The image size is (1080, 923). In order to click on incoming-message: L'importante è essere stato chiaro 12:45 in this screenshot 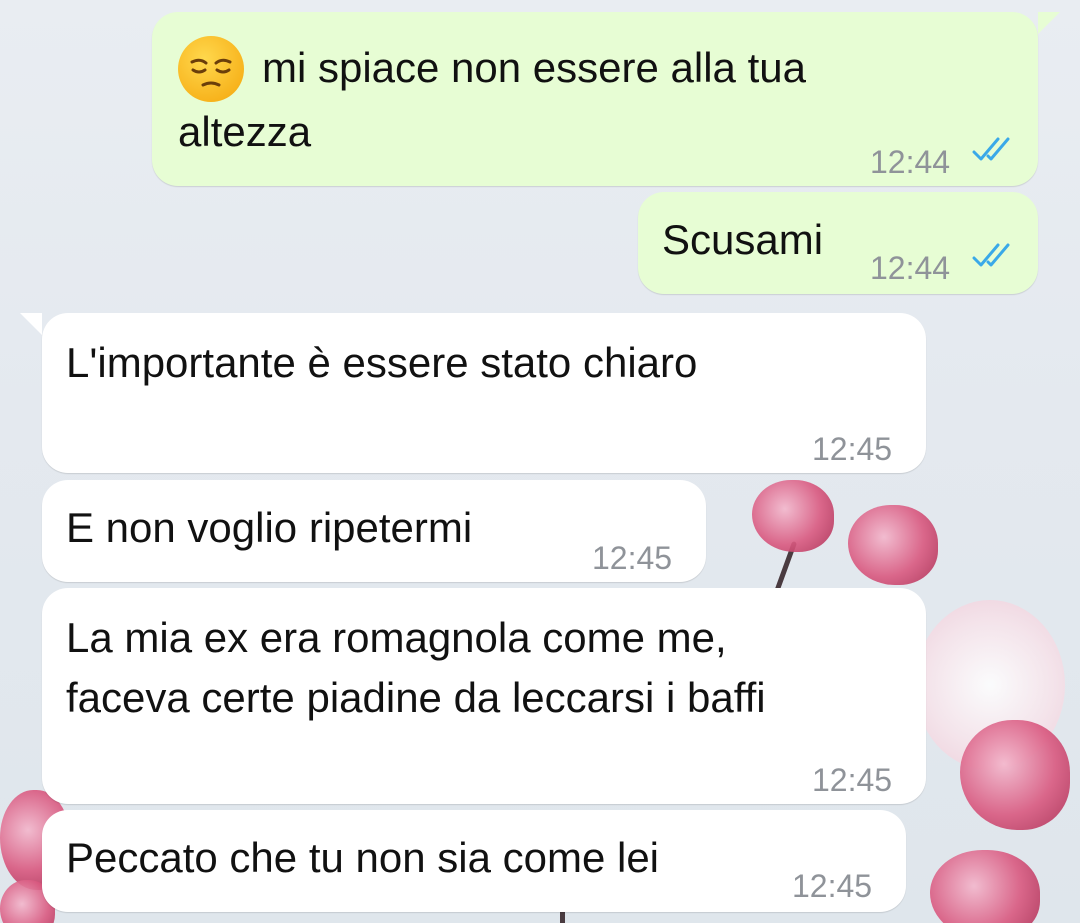, I will do `click(484, 393)`.